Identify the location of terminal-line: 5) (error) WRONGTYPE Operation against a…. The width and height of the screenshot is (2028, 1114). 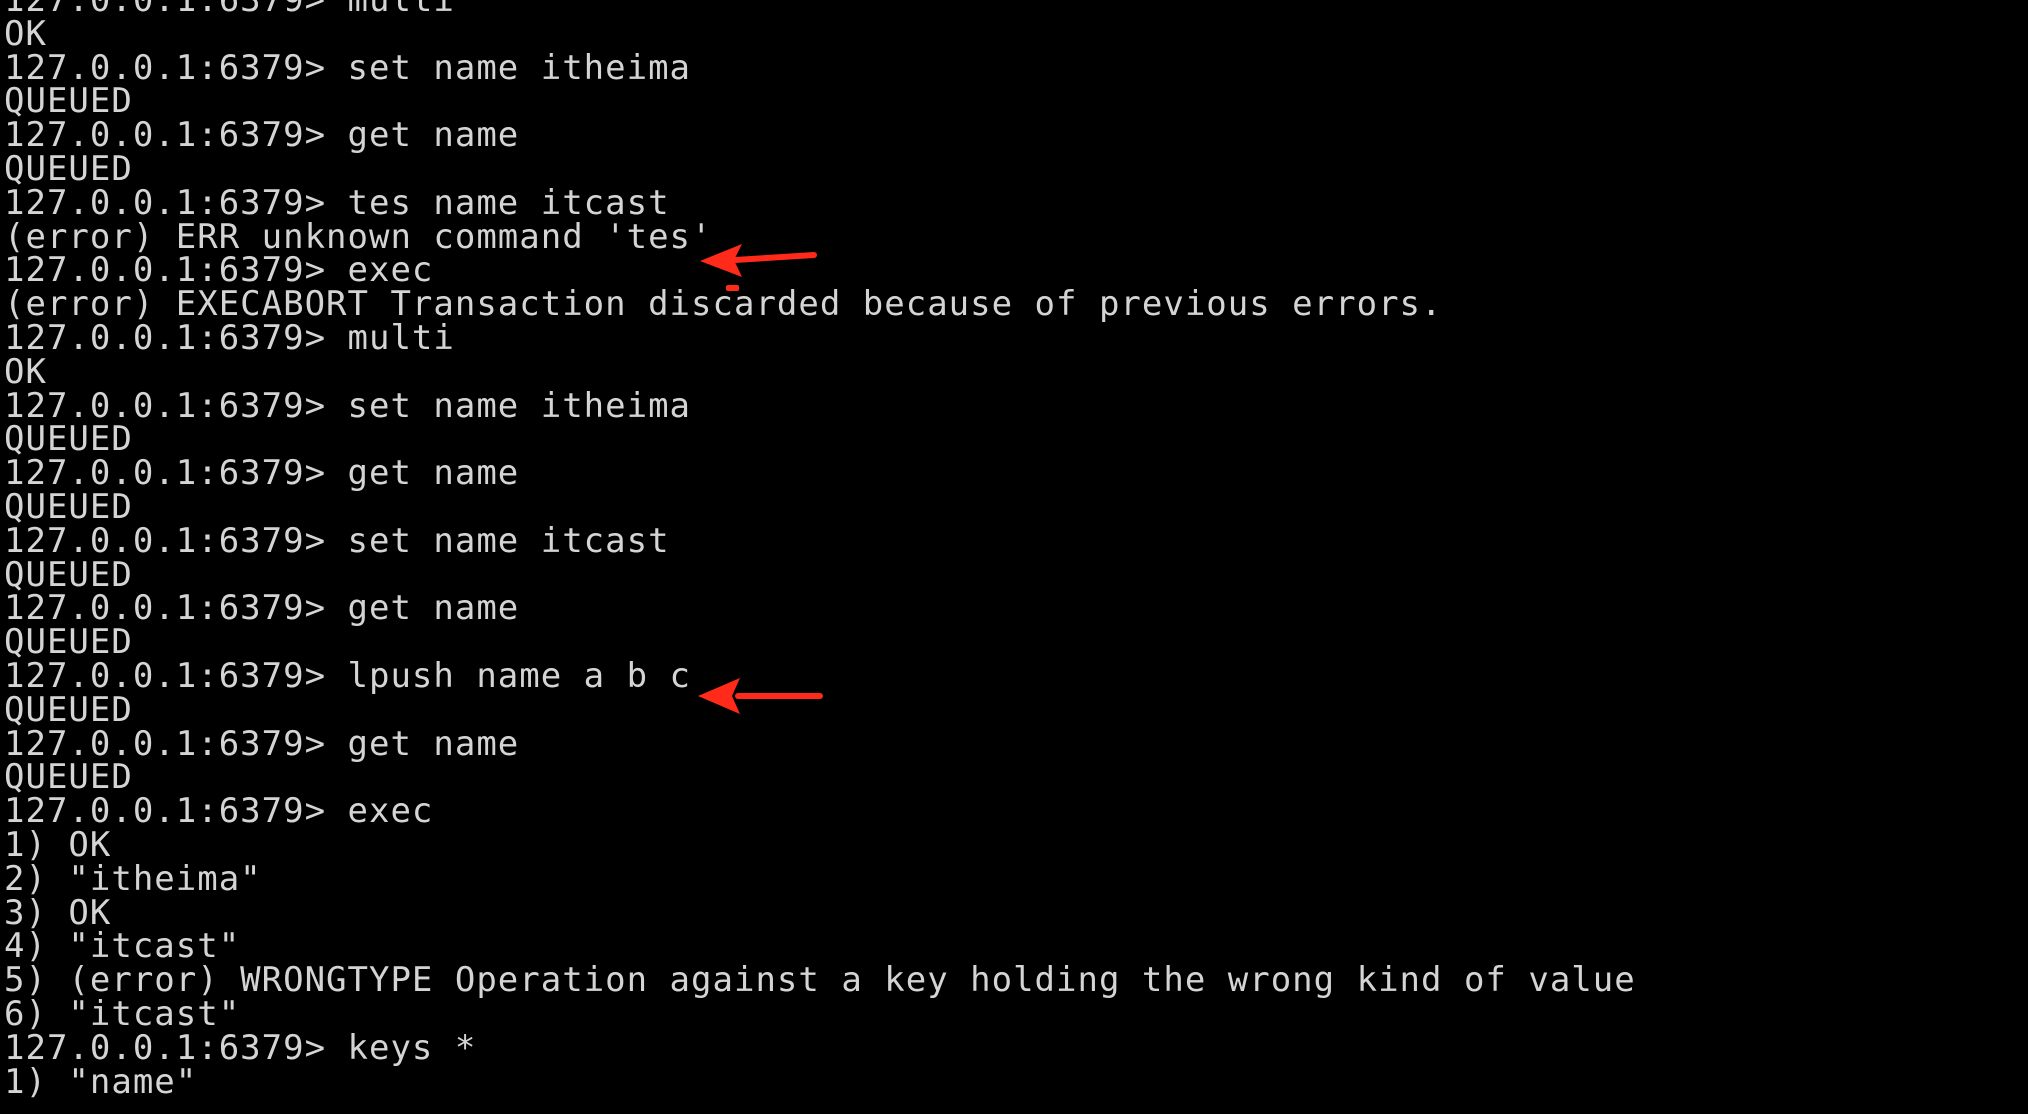
(820, 980).